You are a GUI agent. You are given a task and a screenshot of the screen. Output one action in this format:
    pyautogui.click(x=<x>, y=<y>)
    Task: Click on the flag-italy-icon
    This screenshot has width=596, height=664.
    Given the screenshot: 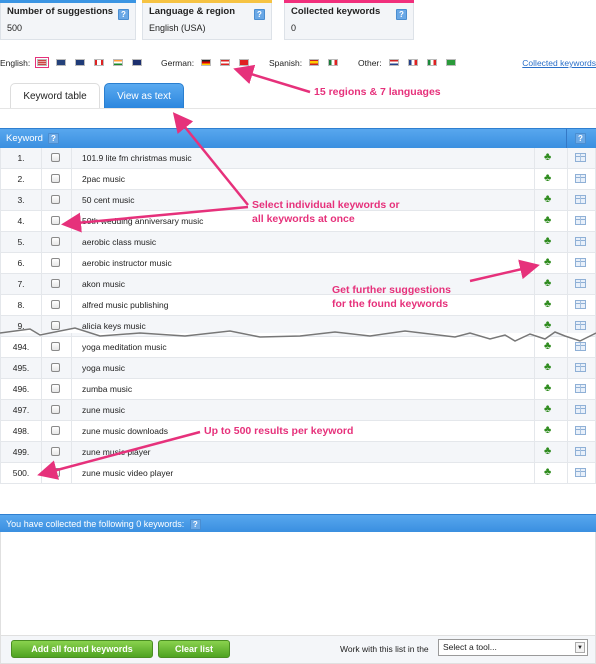 What is the action you would take?
    pyautogui.click(x=432, y=62)
    